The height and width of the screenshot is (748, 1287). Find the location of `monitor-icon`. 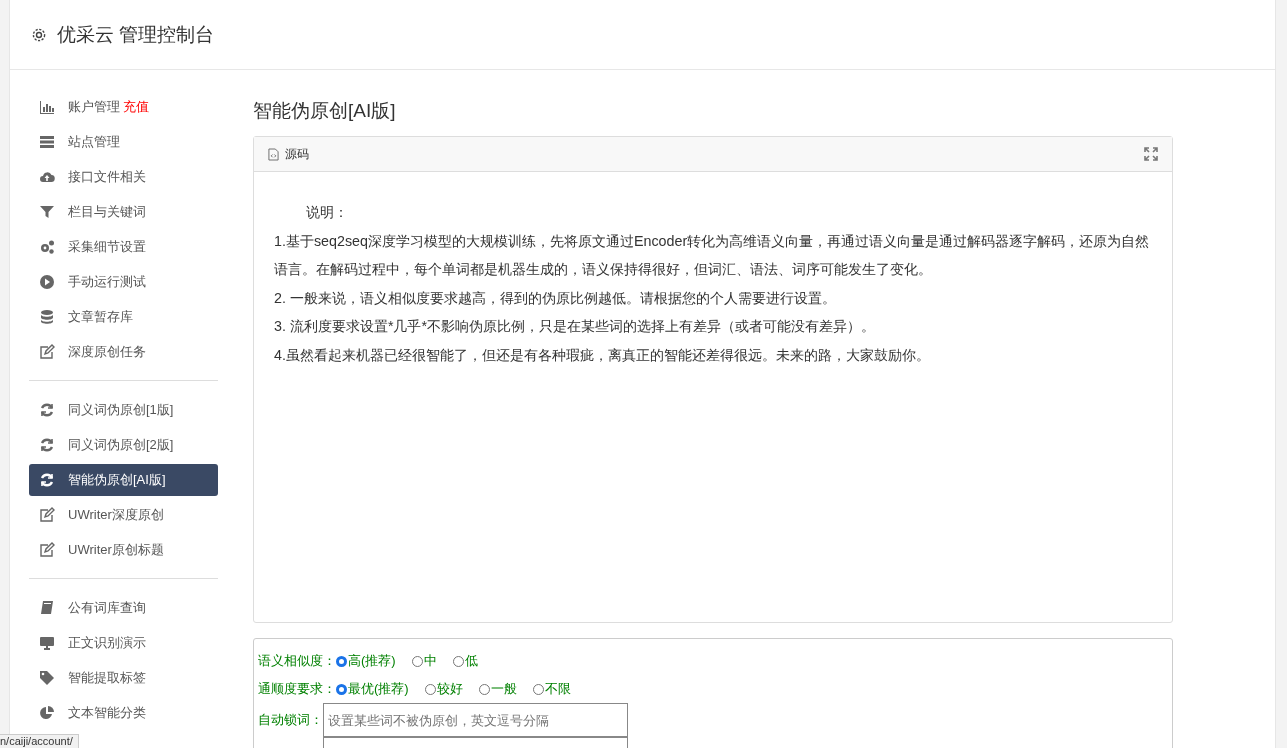

monitor-icon is located at coordinates (47, 643).